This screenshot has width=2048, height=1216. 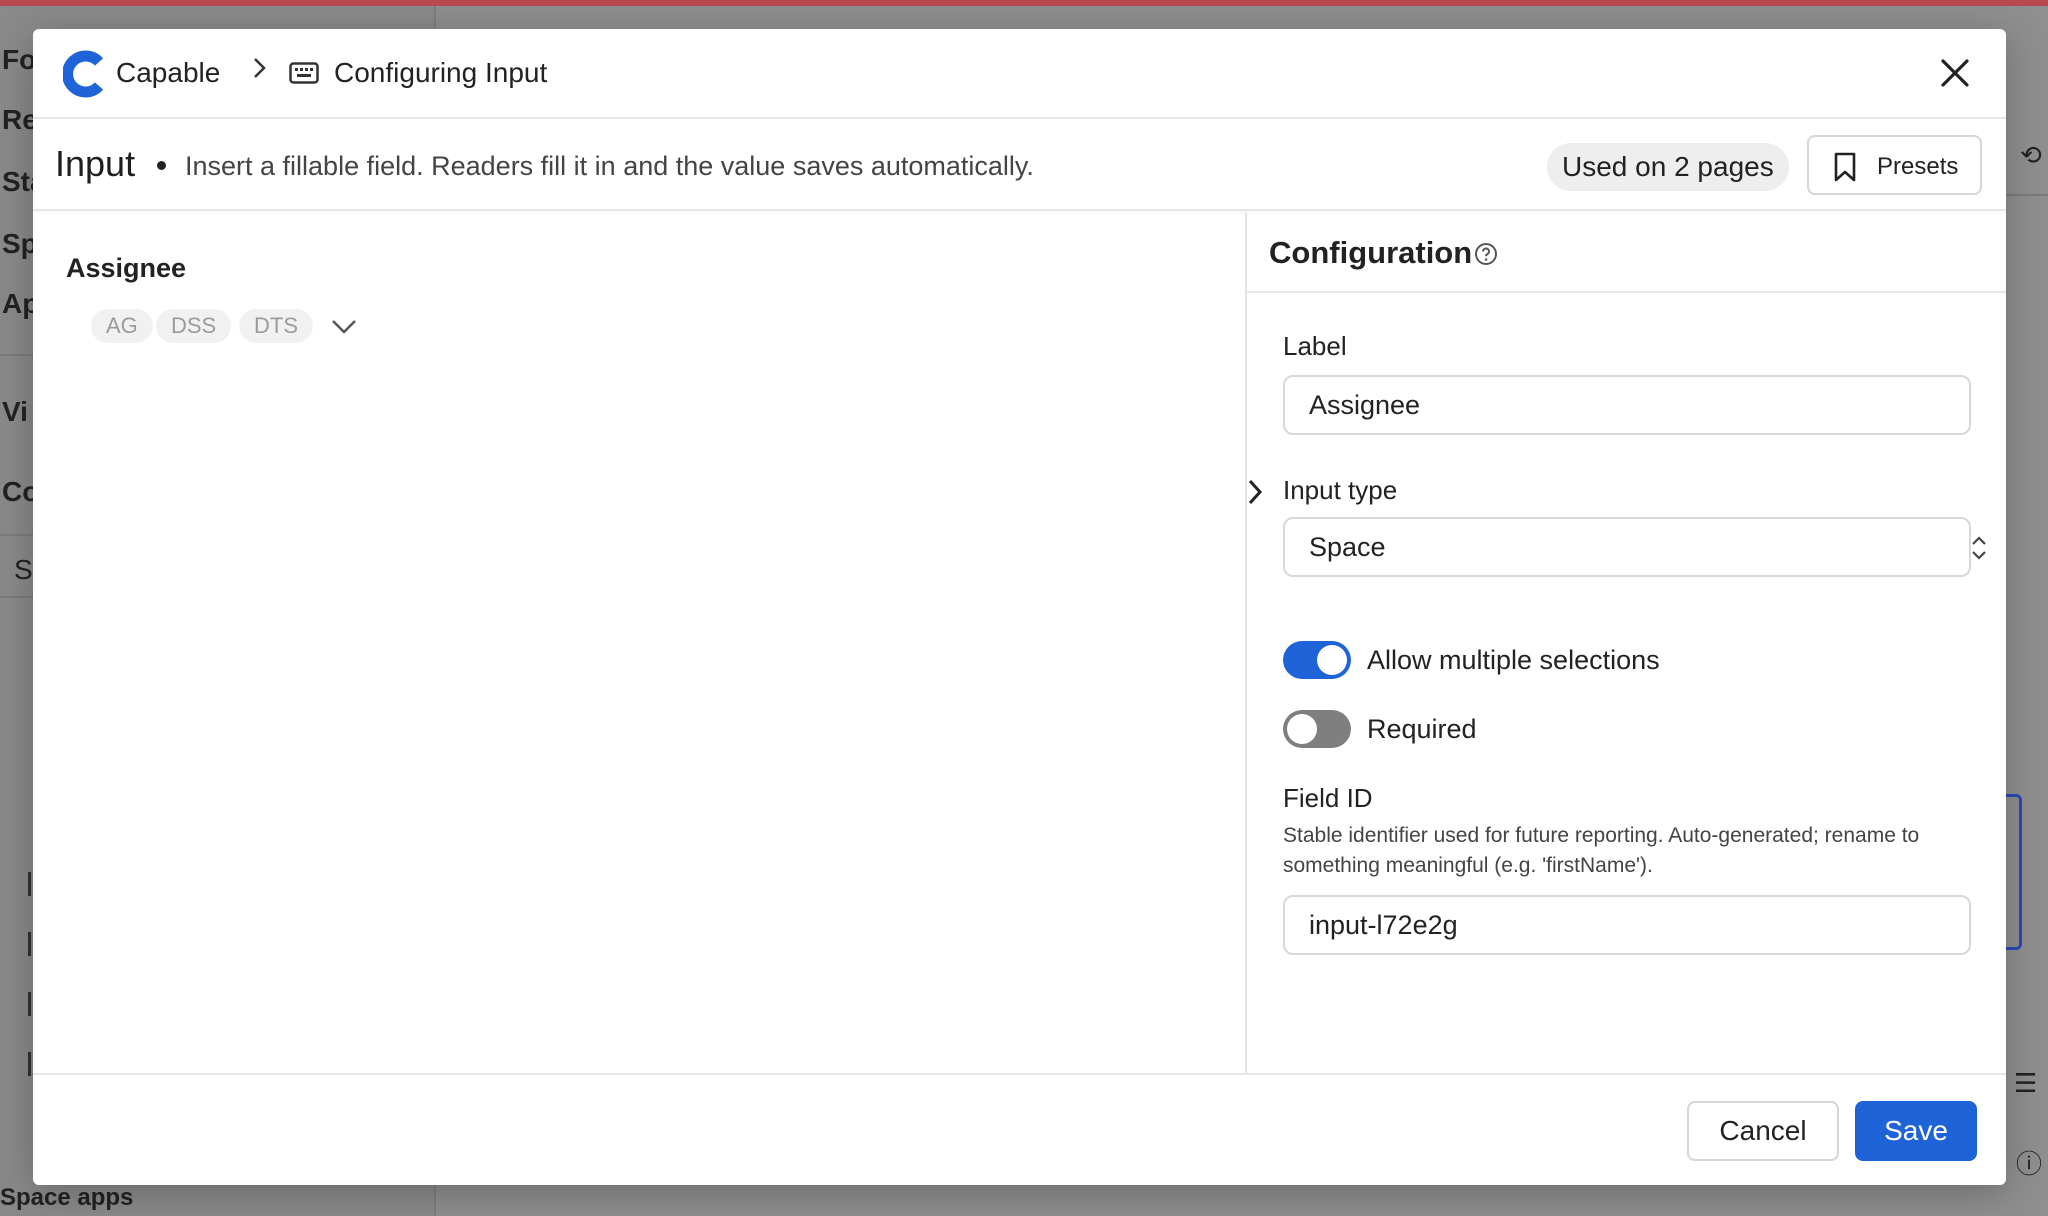 What do you see at coordinates (126, 268) in the screenshot?
I see `preview-field-label: Assignee` at bounding box center [126, 268].